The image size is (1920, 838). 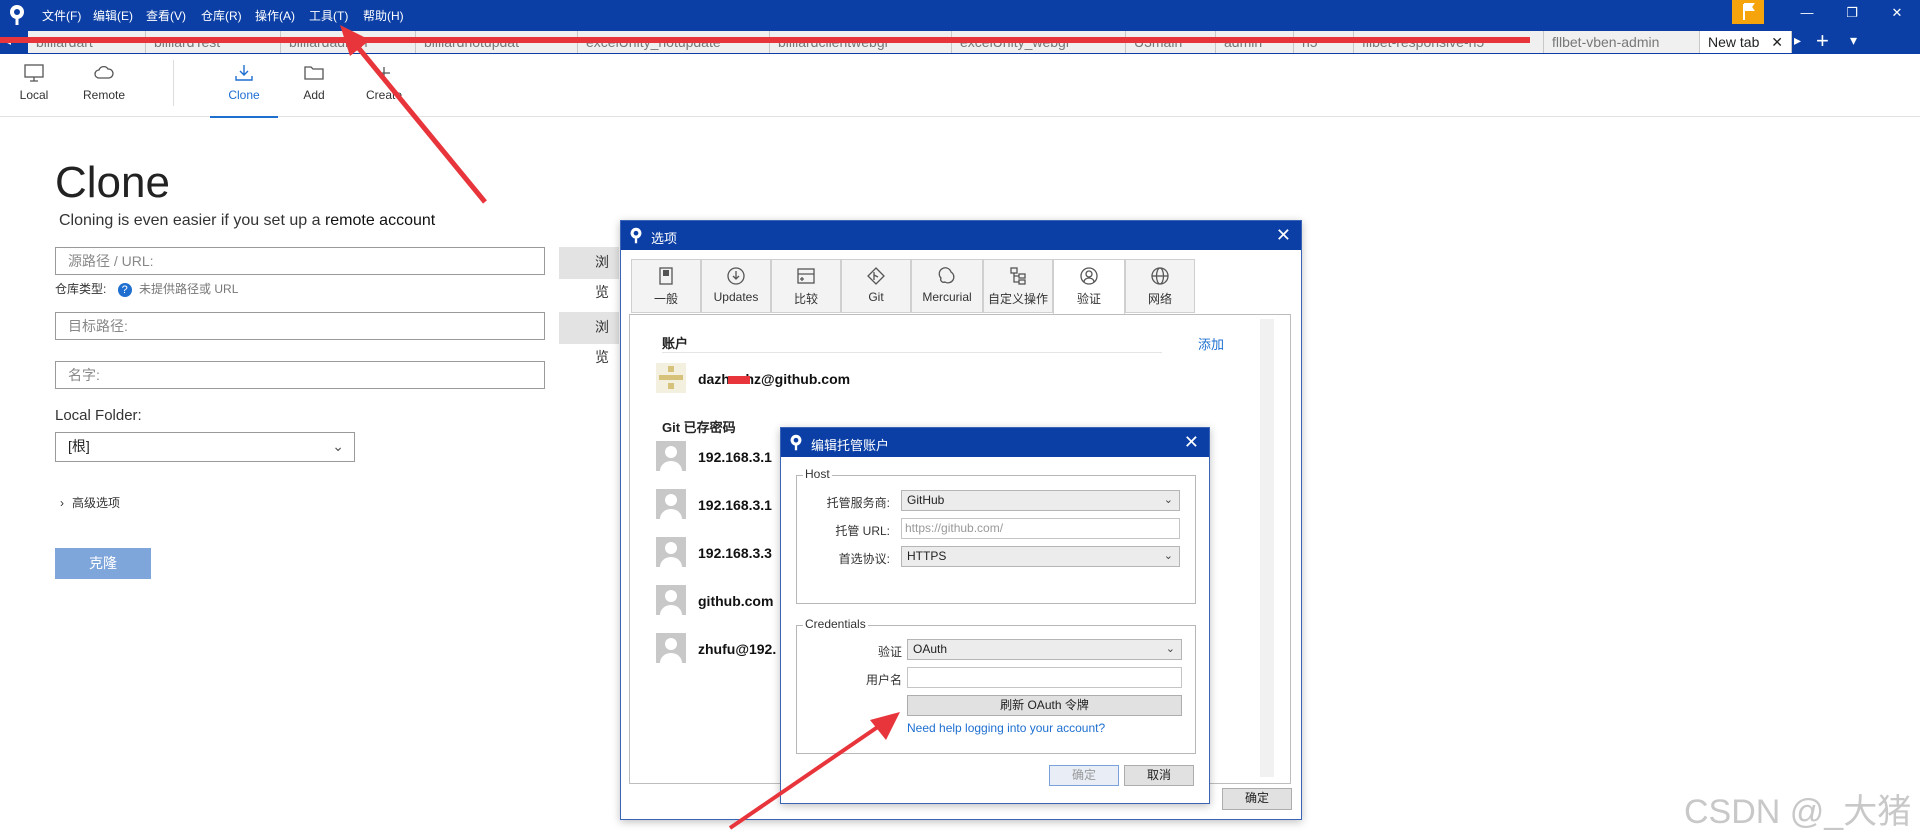 What do you see at coordinates (300, 326) in the screenshot?
I see `destination-path-input: 目标路径:` at bounding box center [300, 326].